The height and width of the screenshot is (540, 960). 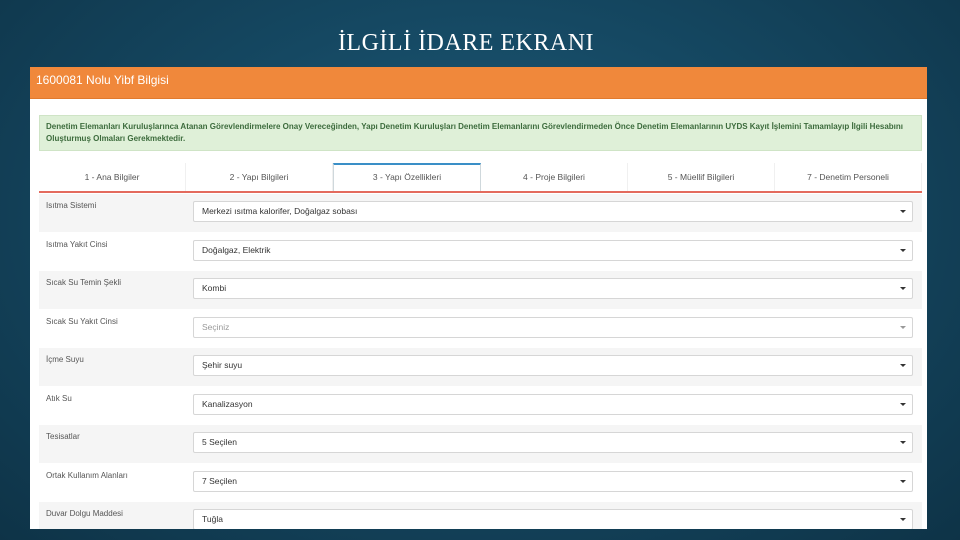 What do you see at coordinates (214, 288) in the screenshot?
I see `select-value: Kombi` at bounding box center [214, 288].